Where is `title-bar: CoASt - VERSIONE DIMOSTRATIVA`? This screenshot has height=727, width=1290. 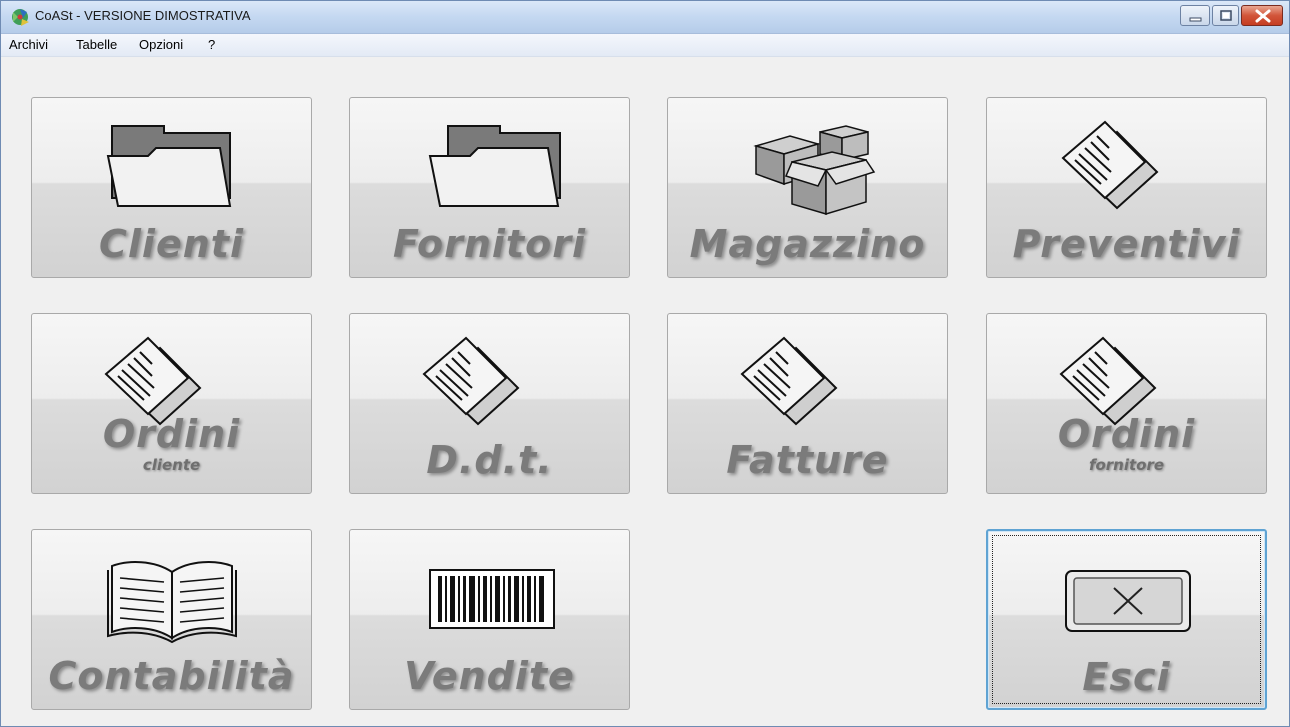
title-bar: CoASt - VERSIONE DIMOSTRATIVA is located at coordinates (645, 17).